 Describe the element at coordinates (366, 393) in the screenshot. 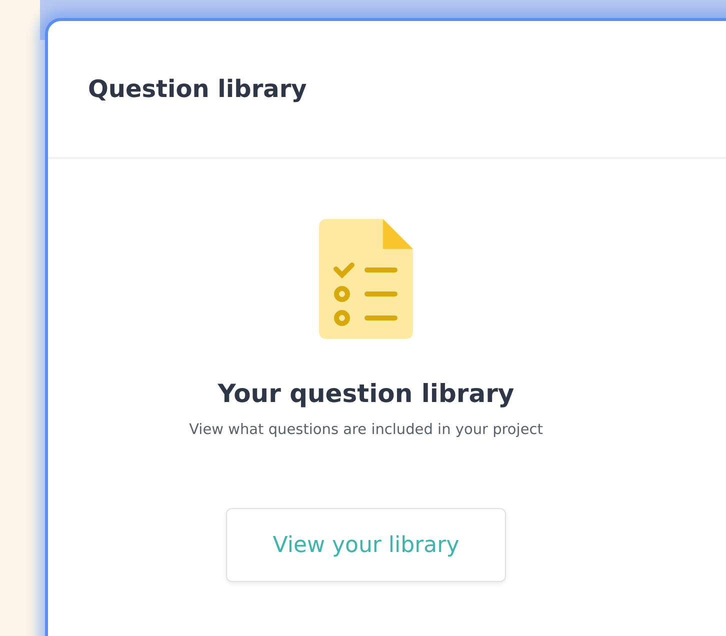

I see `empty-state-heading: Your question library` at that location.